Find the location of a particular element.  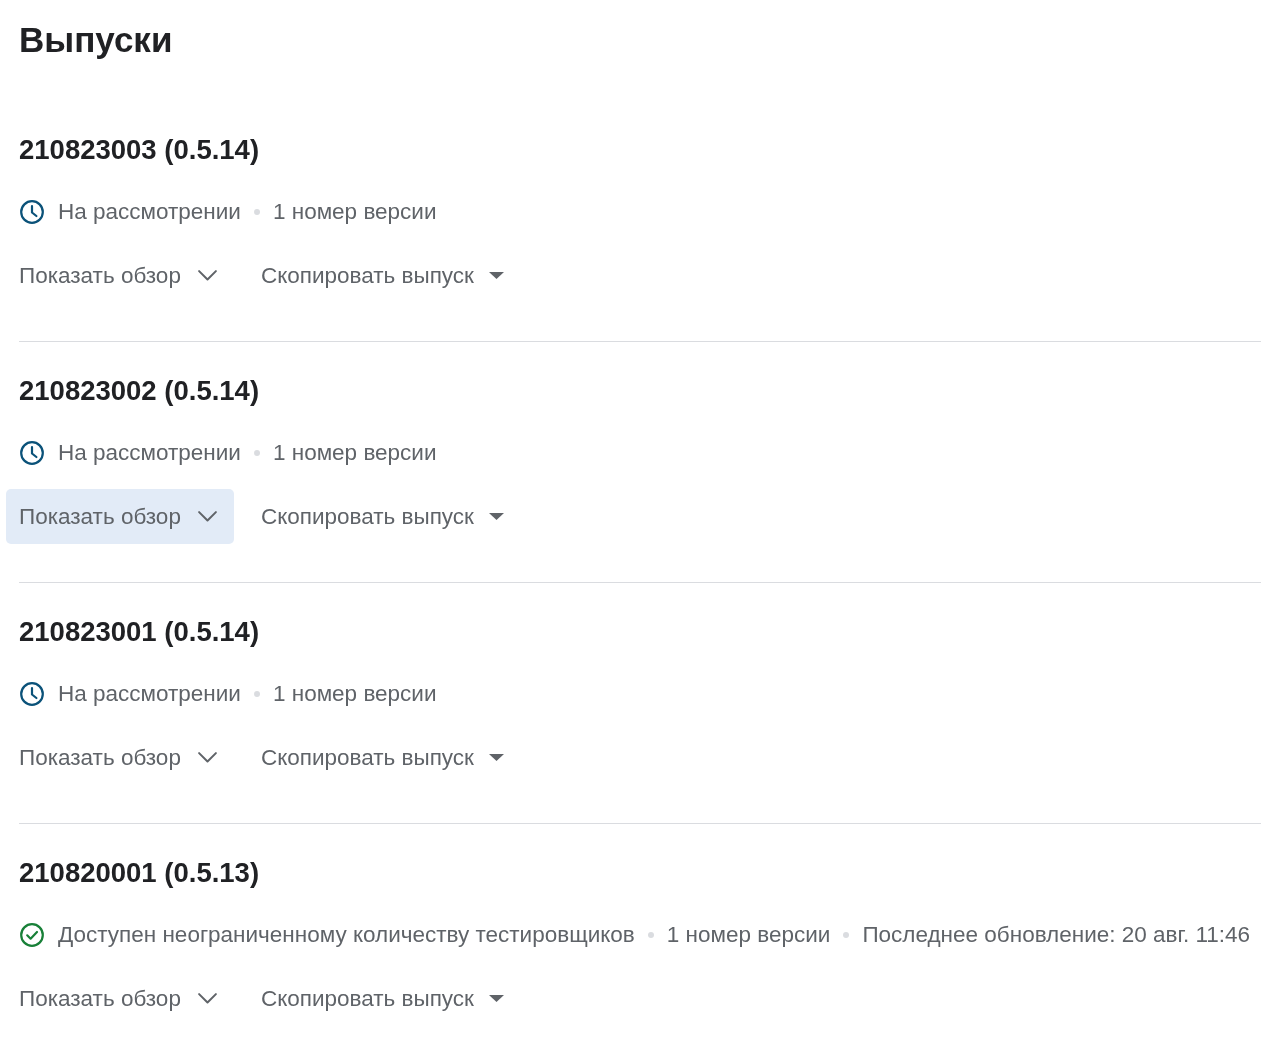

meta-text: Последнее обновление: 20 авг. 11:46 is located at coordinates (1056, 935).